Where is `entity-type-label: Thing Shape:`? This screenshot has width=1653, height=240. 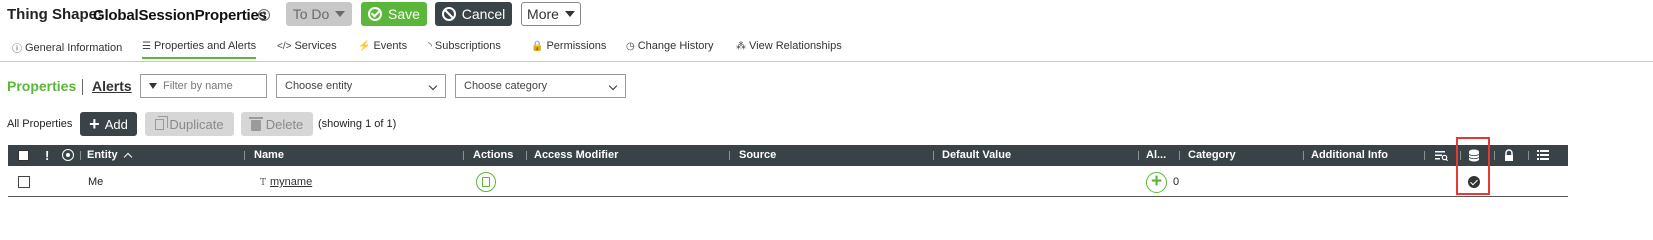 entity-type-label: Thing Shape: is located at coordinates (54, 14).